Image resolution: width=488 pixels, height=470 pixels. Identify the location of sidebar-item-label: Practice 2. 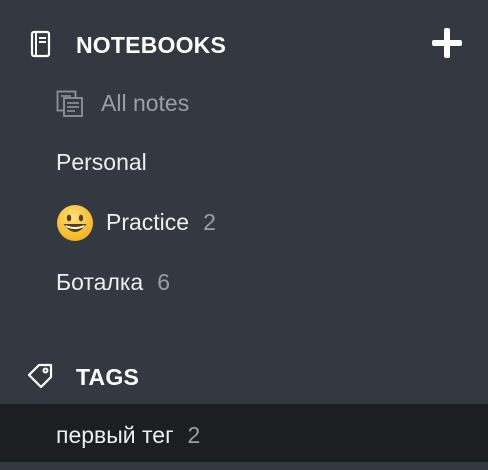
(161, 222).